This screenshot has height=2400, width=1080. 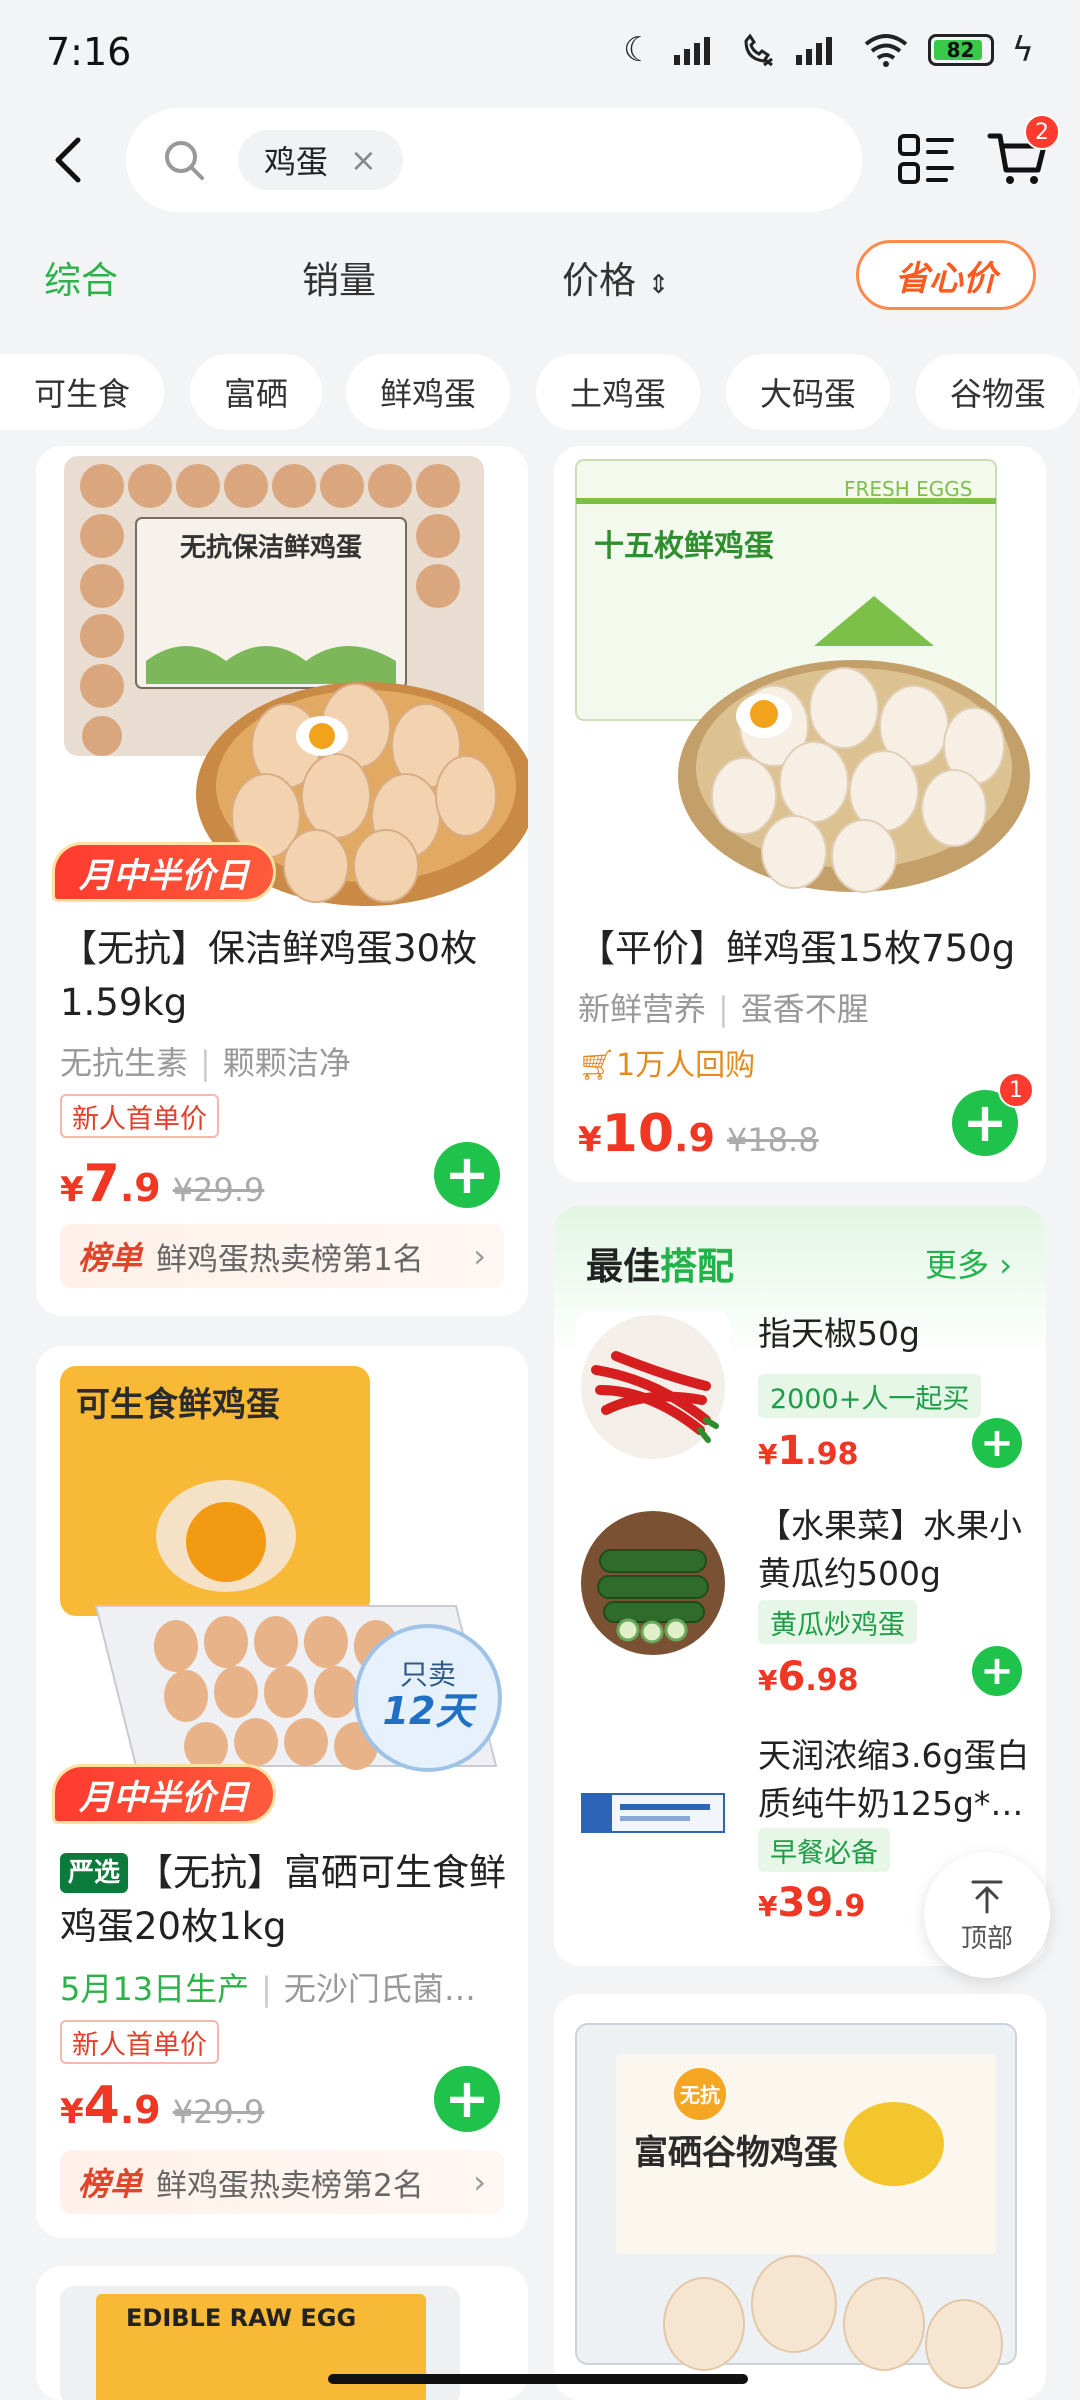 I want to click on product-tag: 蛋香不腥, so click(x=804, y=1009).